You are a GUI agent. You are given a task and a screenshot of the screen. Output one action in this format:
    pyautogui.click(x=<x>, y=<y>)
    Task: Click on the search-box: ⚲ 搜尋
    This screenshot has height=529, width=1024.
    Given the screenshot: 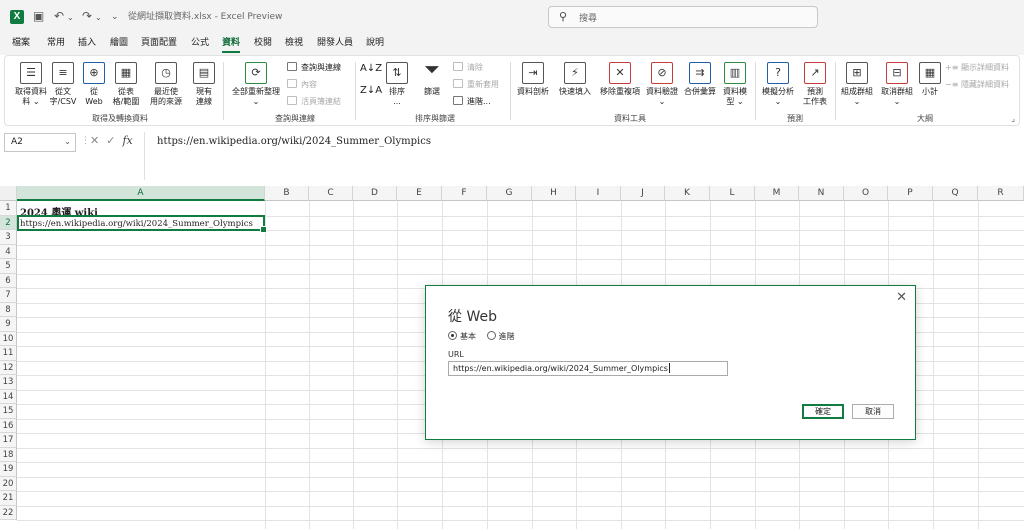 What is the action you would take?
    pyautogui.click(x=683, y=17)
    